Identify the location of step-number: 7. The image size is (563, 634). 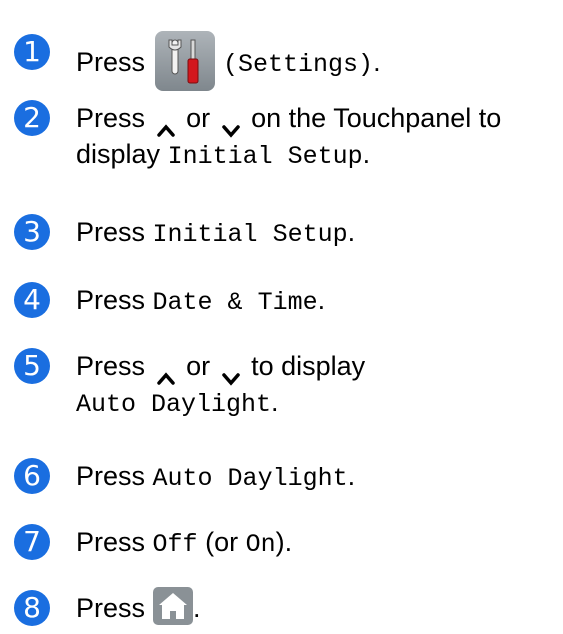
(32, 542).